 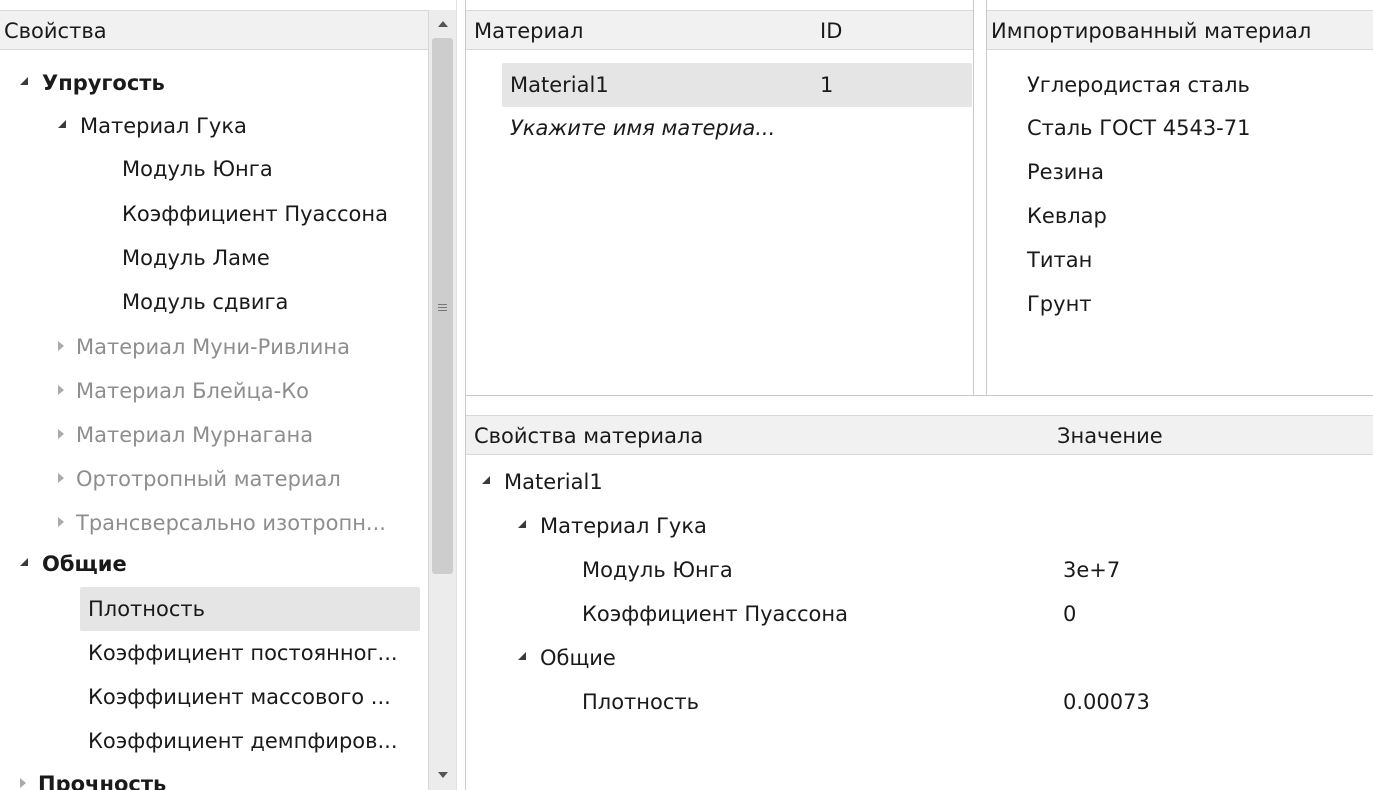 I want to click on scroll-down-arrow, so click(x=442, y=777).